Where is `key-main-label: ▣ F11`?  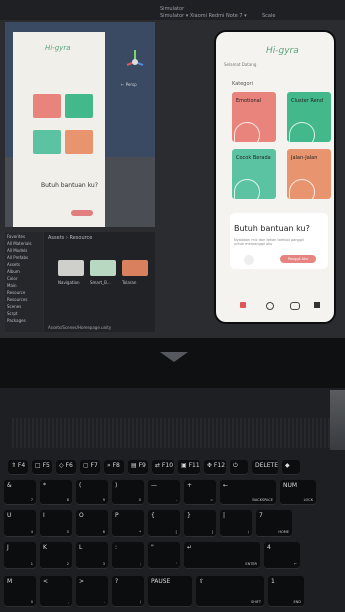 key-main-label: ▣ F11 is located at coordinates (190, 465).